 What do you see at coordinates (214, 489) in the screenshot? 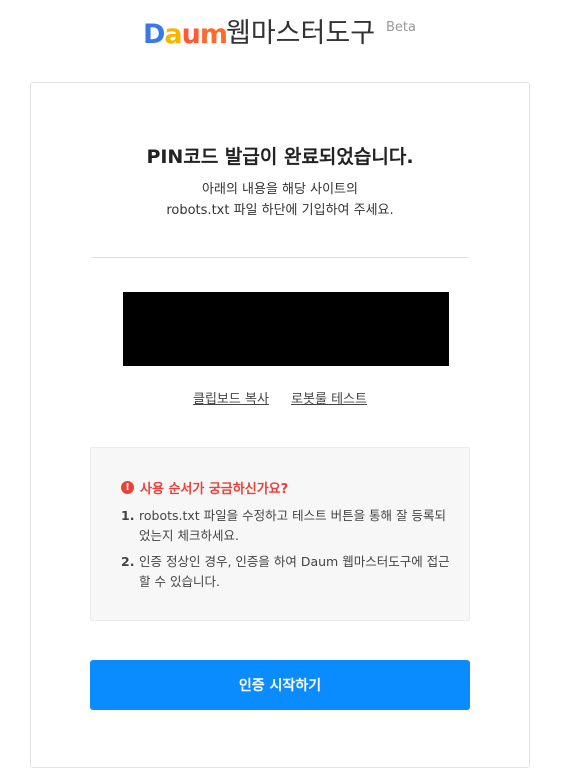
I see `guide-title-text: 사용 순서가 궁금하신가요?` at bounding box center [214, 489].